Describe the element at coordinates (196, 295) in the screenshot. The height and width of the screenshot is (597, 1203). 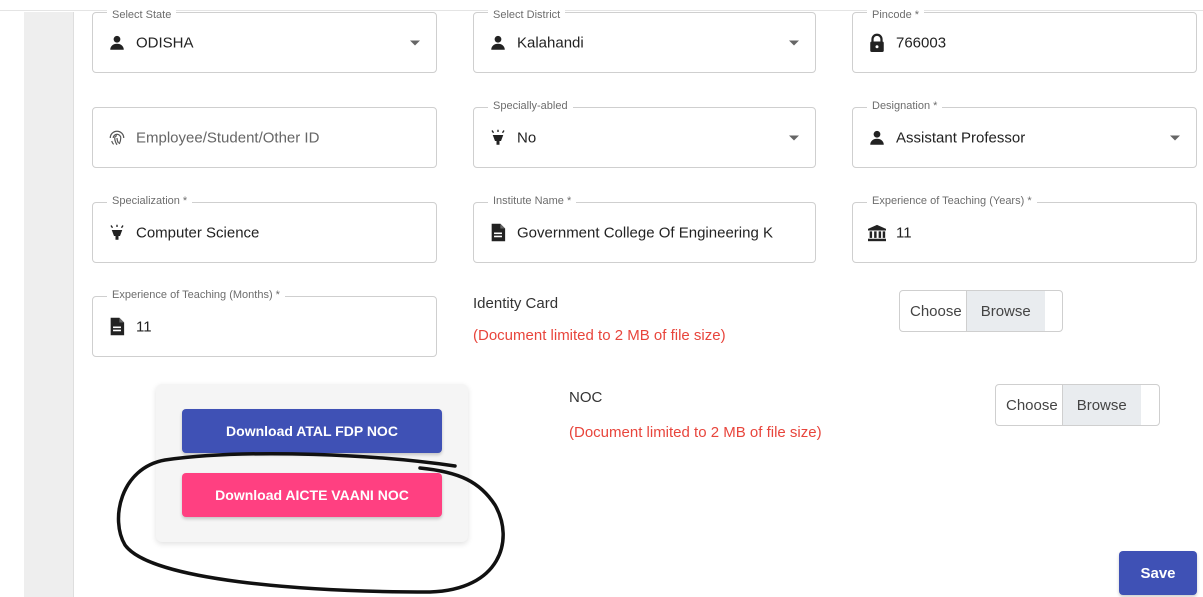
I see `experience-months-label: Experience of Teaching (Months) *` at that location.